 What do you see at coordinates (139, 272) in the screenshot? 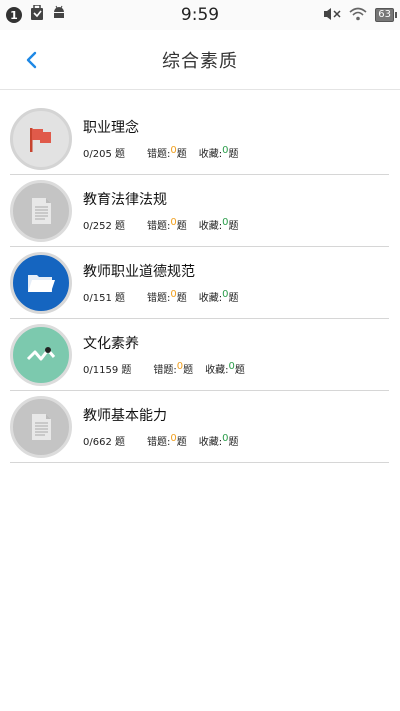
I see `list-item-title: 教师职业道德规范` at bounding box center [139, 272].